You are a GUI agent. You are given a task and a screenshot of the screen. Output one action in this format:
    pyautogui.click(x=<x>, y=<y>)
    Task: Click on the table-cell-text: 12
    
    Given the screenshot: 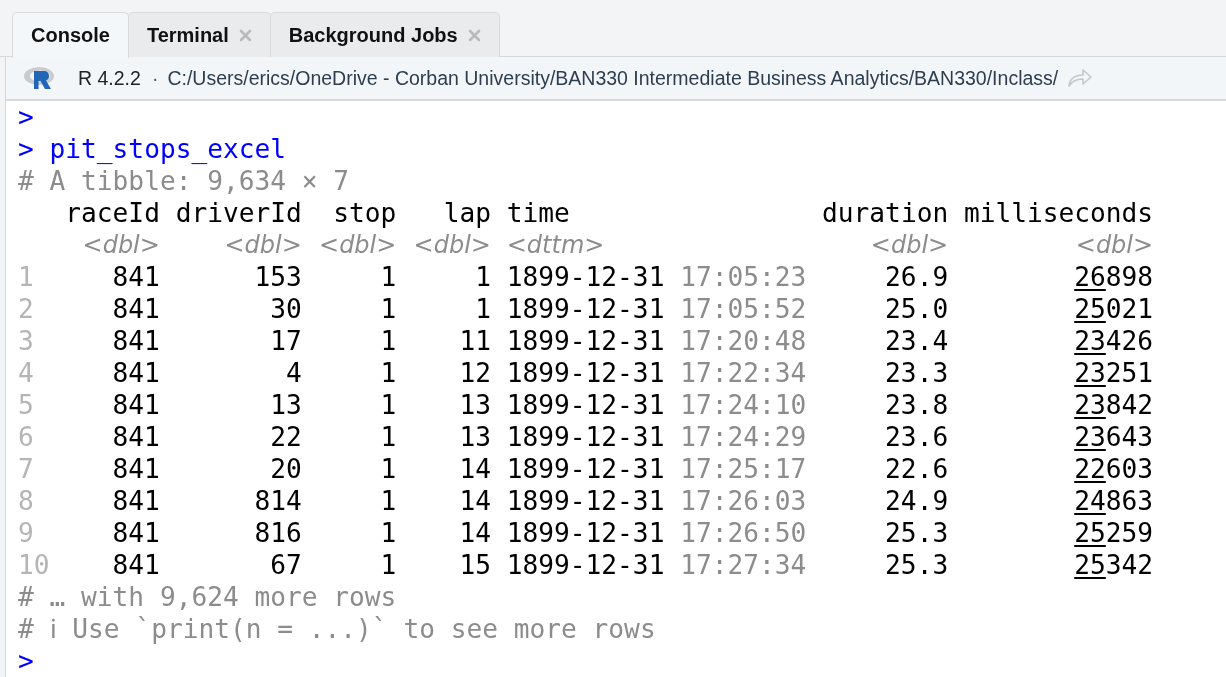 What is the action you would take?
    pyautogui.click(x=474, y=373)
    